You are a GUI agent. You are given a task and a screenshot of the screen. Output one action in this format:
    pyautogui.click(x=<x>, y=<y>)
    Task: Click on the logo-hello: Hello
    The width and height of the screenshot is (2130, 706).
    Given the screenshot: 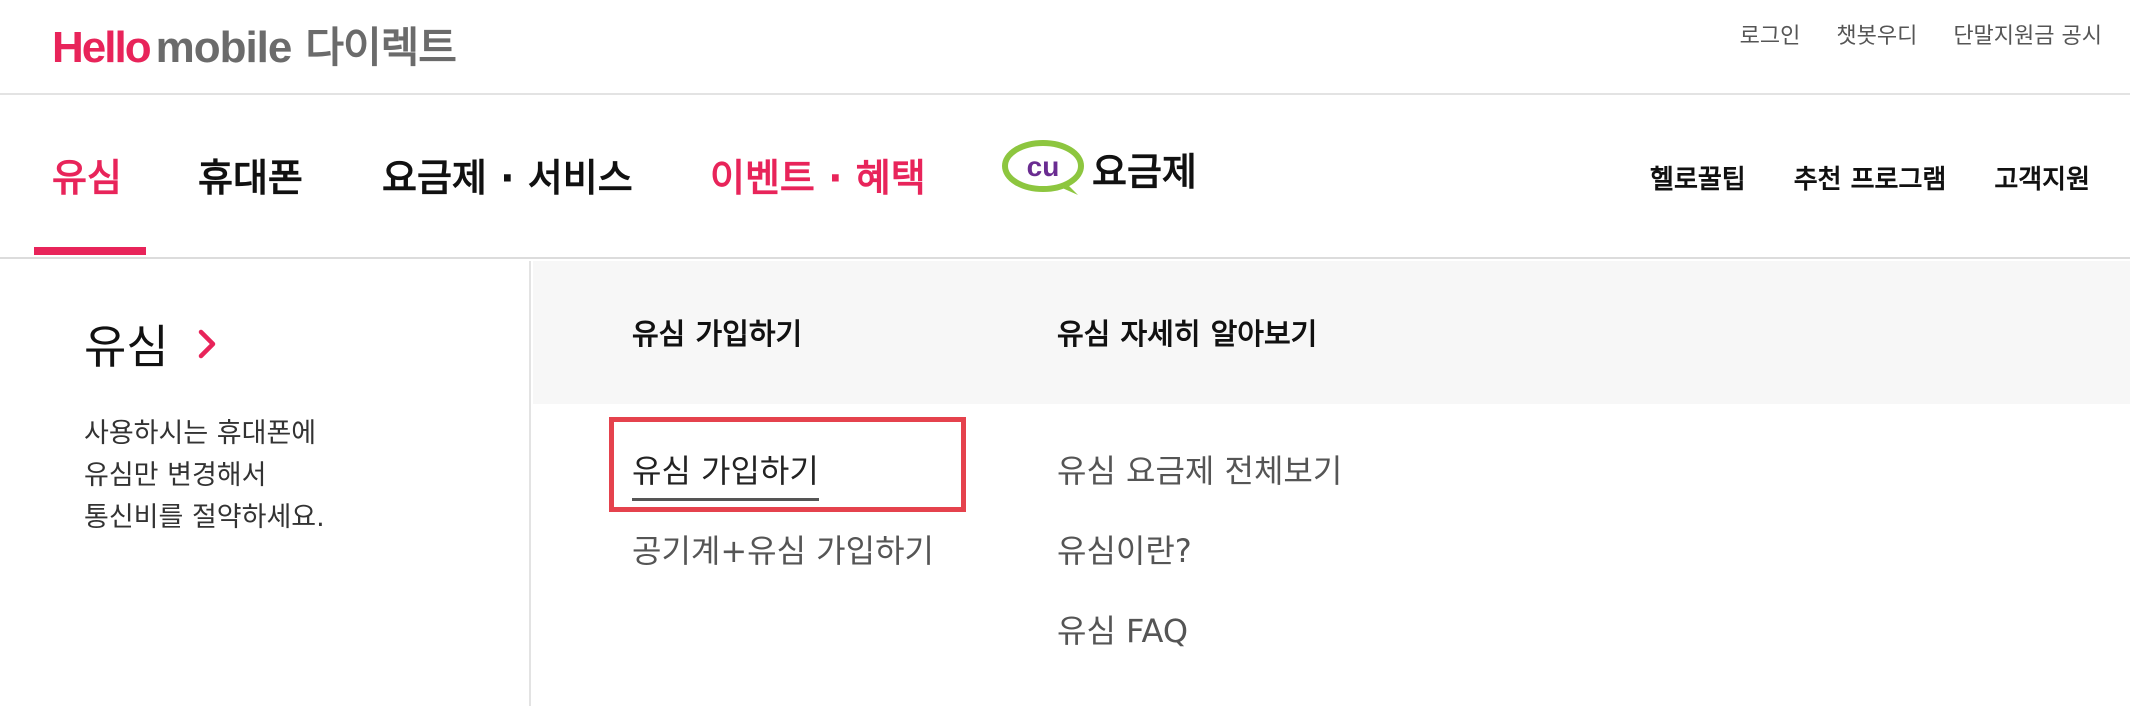 What is the action you would take?
    pyautogui.click(x=102, y=47)
    